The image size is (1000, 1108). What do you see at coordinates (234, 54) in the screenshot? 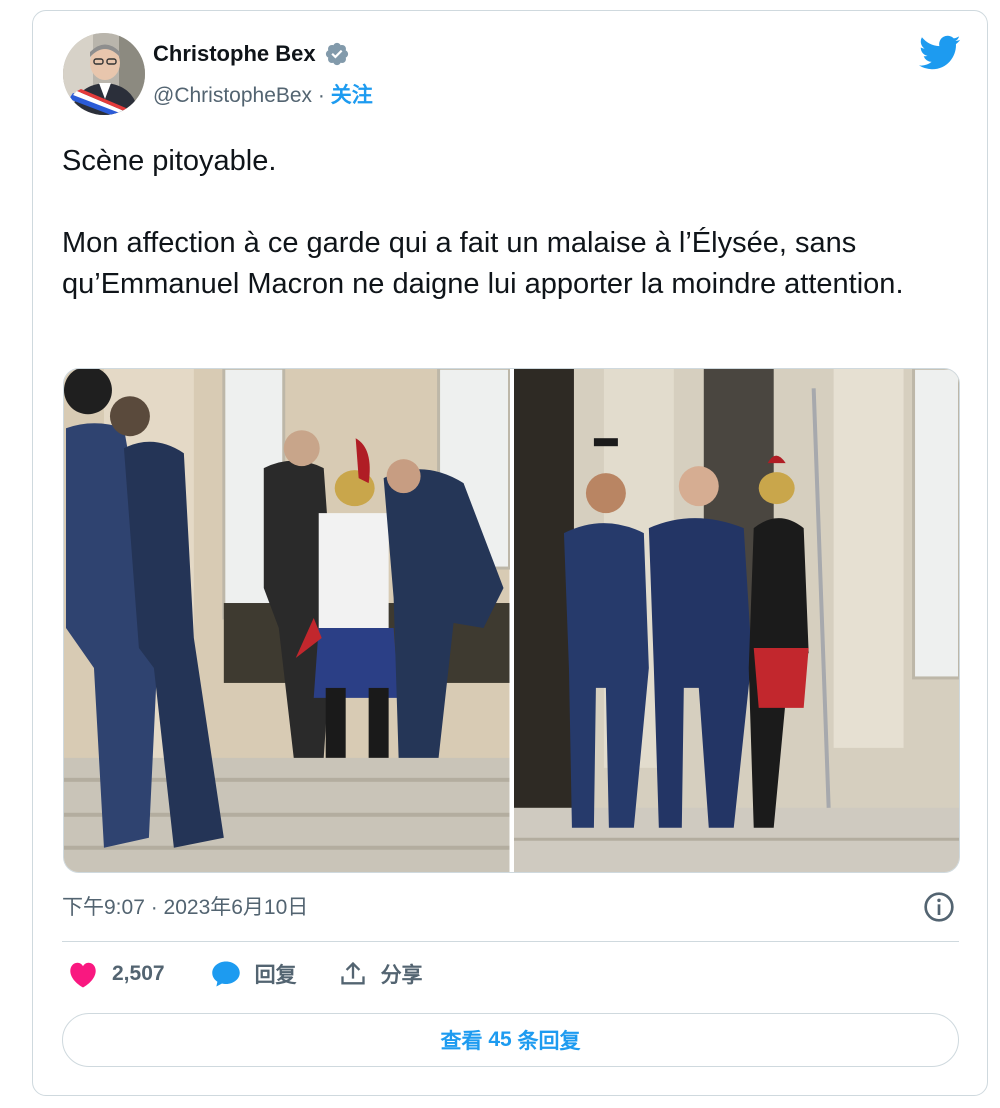
I see `author-name: Christophe Bex` at bounding box center [234, 54].